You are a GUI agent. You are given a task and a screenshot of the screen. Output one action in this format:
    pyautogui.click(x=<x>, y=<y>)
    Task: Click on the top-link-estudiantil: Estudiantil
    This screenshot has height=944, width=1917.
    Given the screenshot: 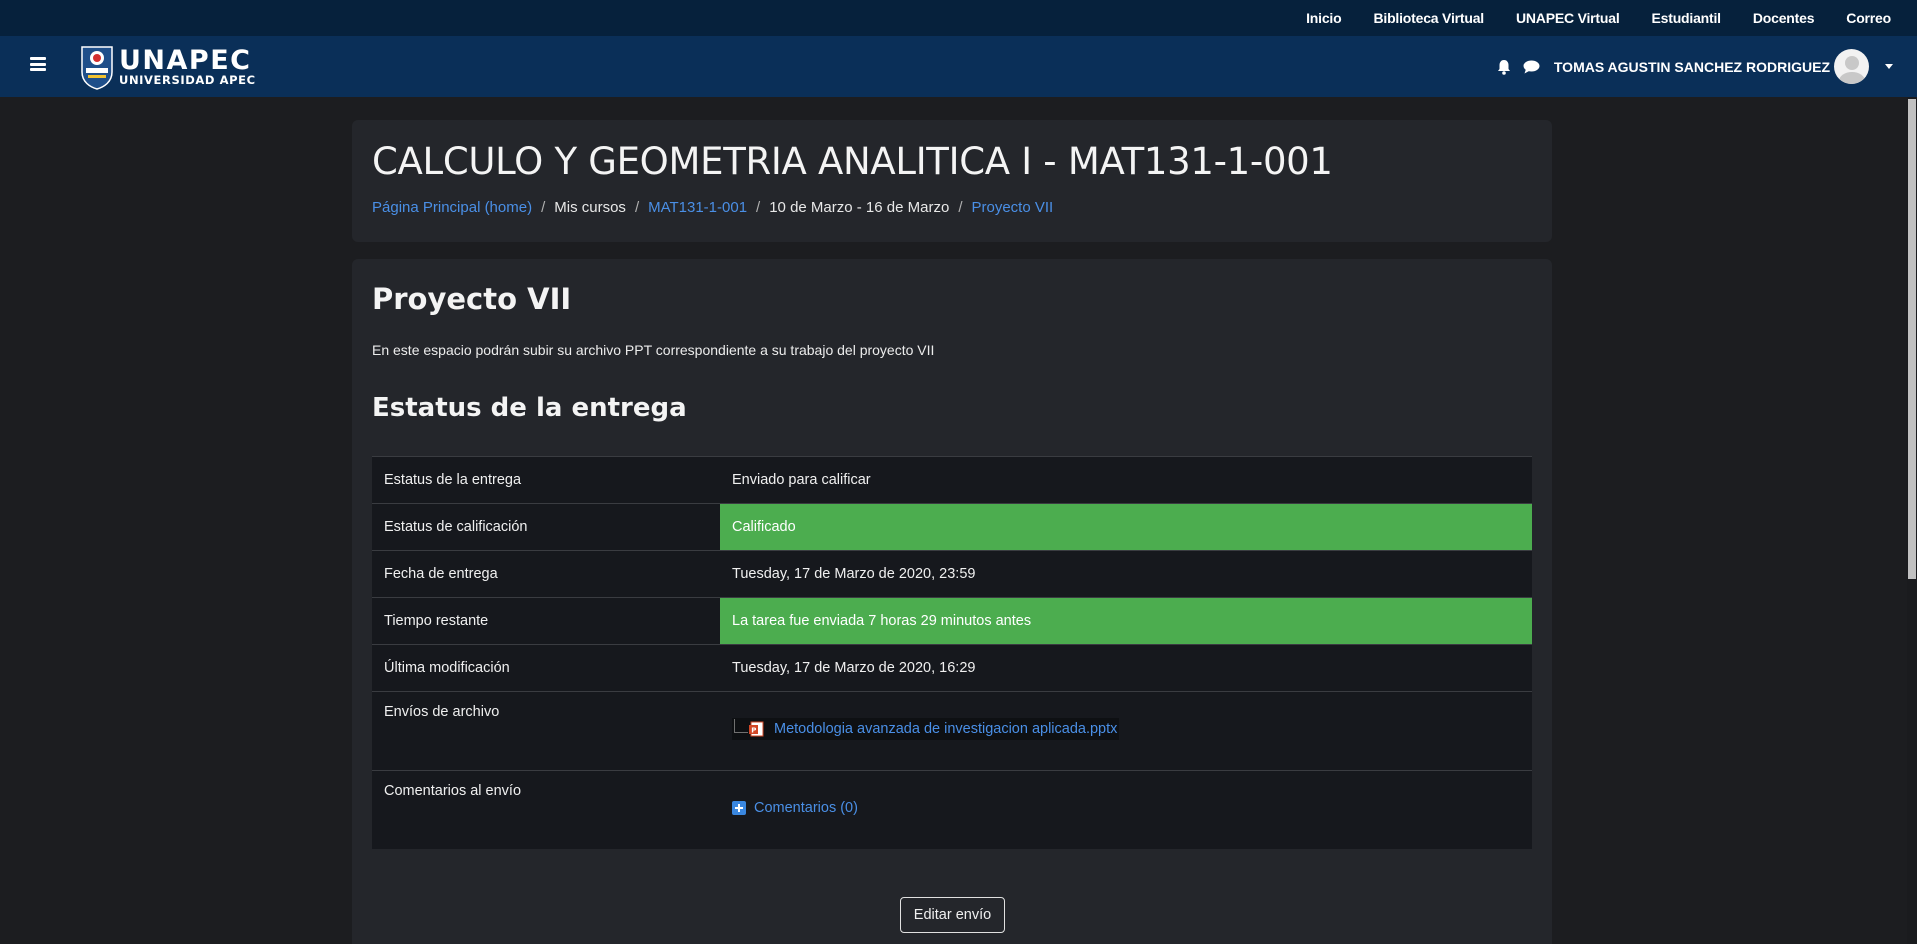 What is the action you would take?
    pyautogui.click(x=1687, y=18)
    